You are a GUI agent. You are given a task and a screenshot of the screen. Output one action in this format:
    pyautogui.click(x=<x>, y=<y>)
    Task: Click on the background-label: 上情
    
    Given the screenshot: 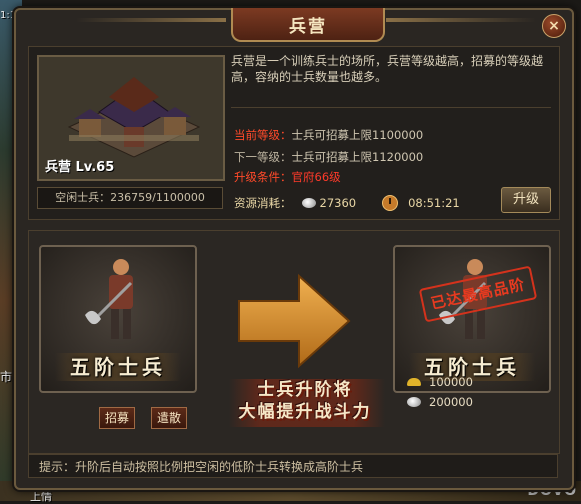 What is the action you would take?
    pyautogui.click(x=41, y=496)
    